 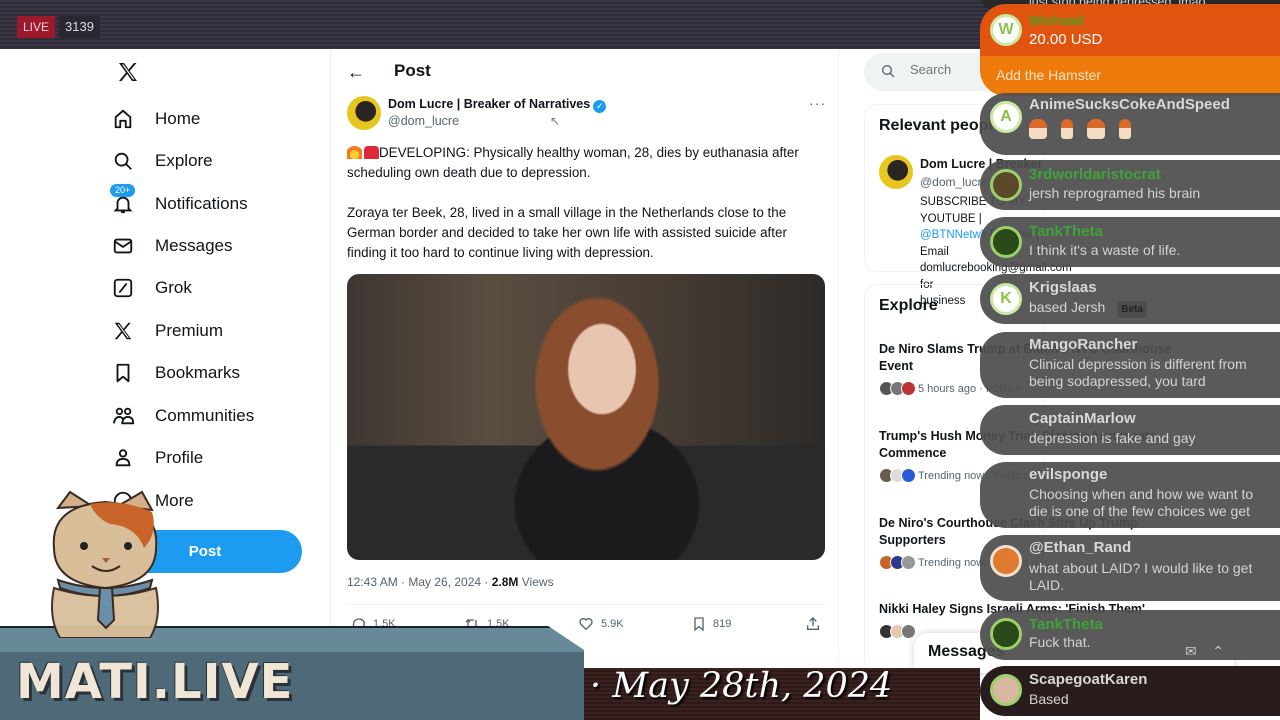 What do you see at coordinates (1095, 174) in the screenshot?
I see `chat-username: 3rdworldaristocrat` at bounding box center [1095, 174].